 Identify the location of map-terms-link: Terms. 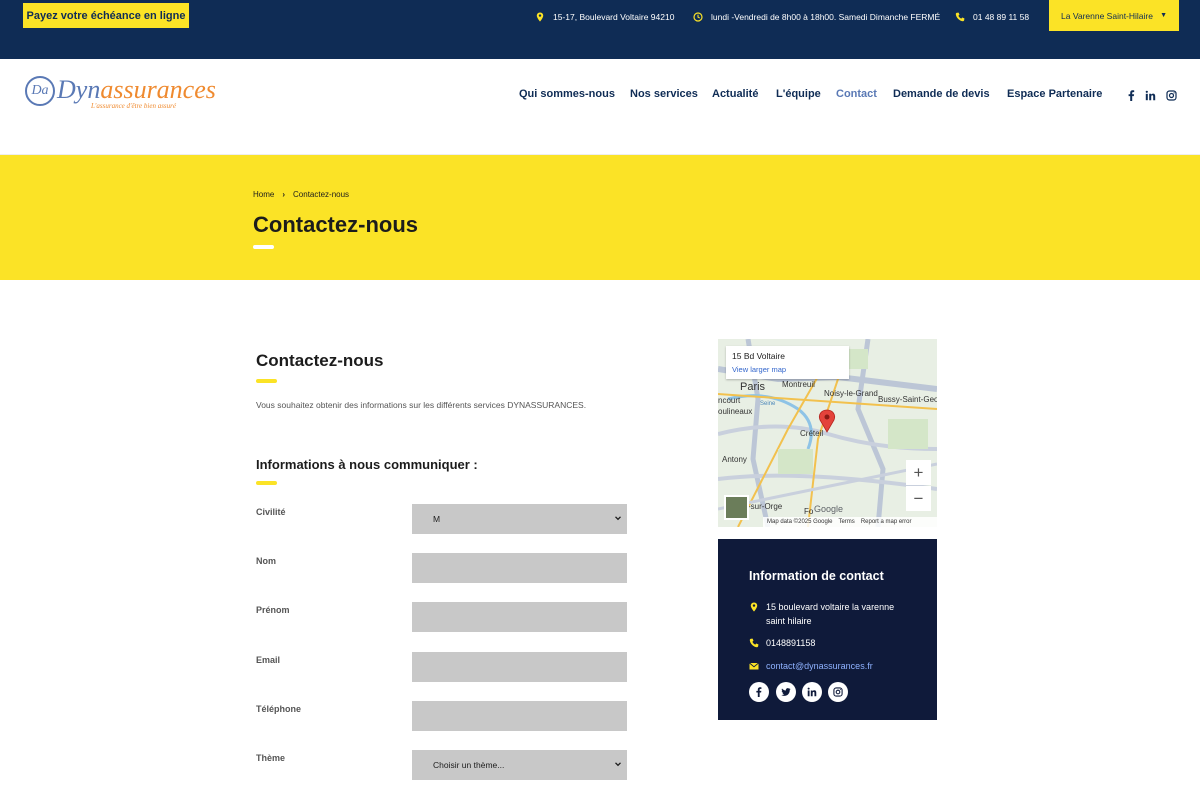
(846, 522).